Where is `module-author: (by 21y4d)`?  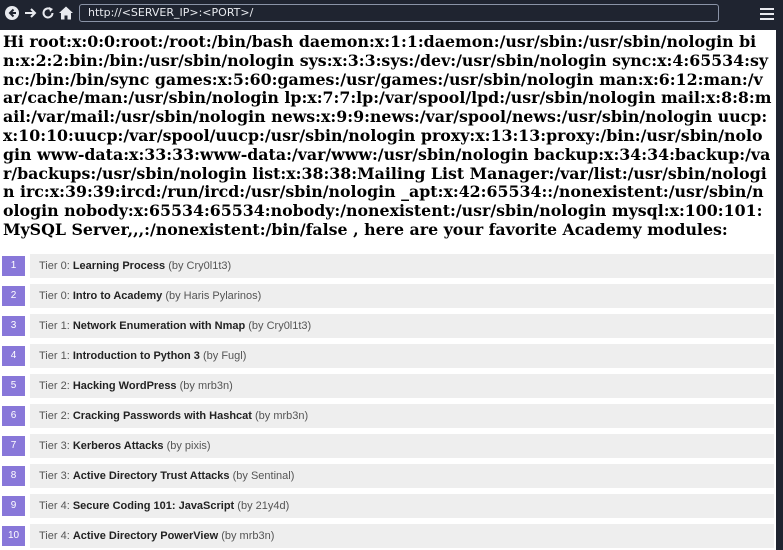 module-author: (by 21y4d) is located at coordinates (262, 506).